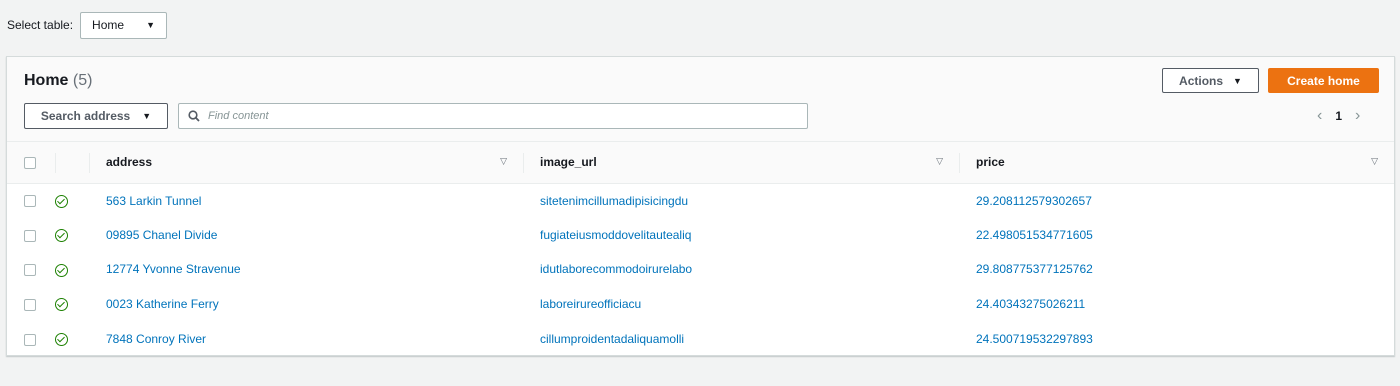  Describe the element at coordinates (1034, 201) in the screenshot. I see `price-link: 29.208112579302657` at that location.